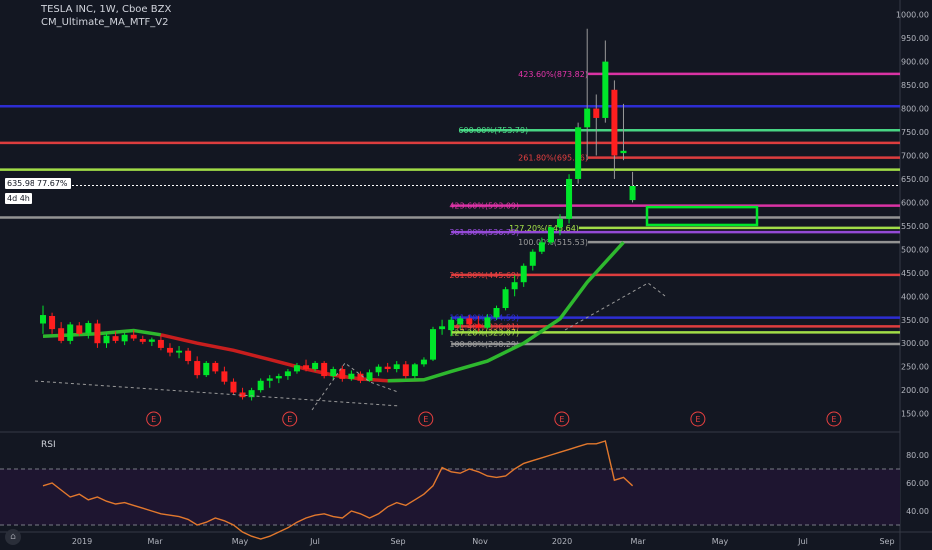  Describe the element at coordinates (915, 296) in the screenshot. I see `price-axis-tick: 400.00` at that location.